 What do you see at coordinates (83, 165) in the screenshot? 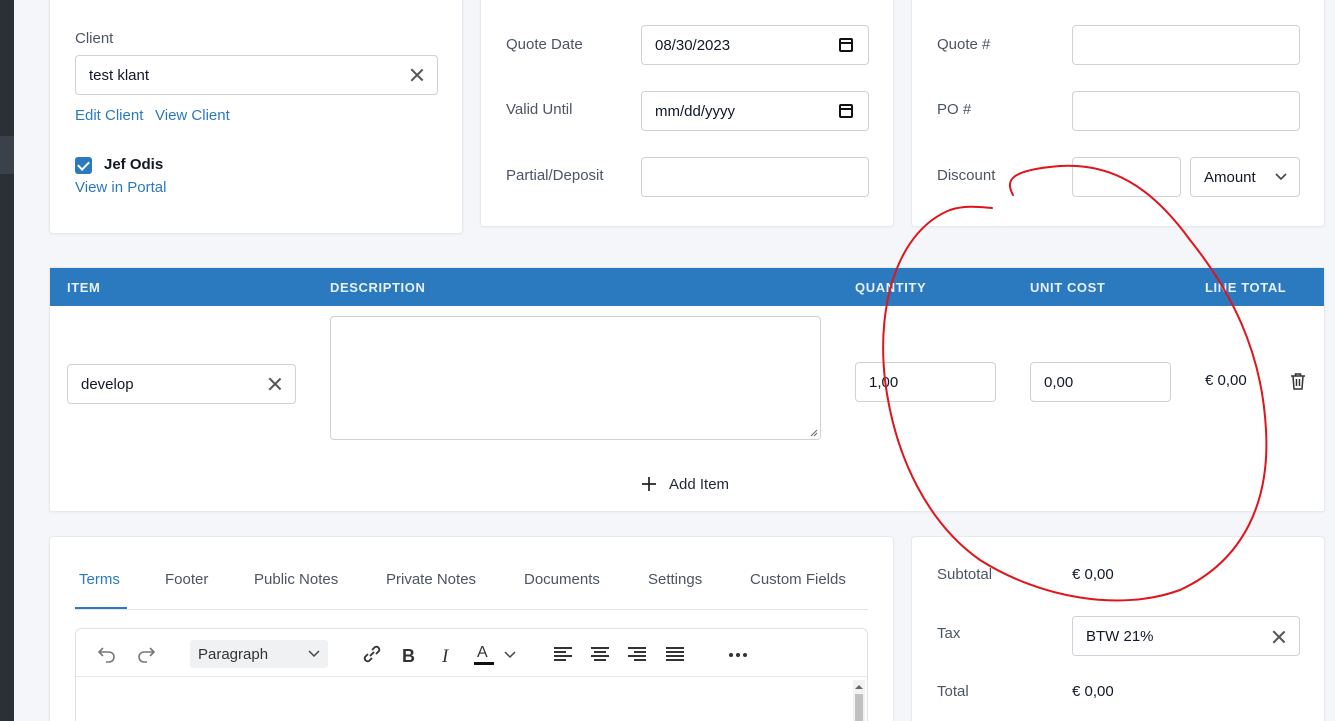
I see `contact-checkbox` at bounding box center [83, 165].